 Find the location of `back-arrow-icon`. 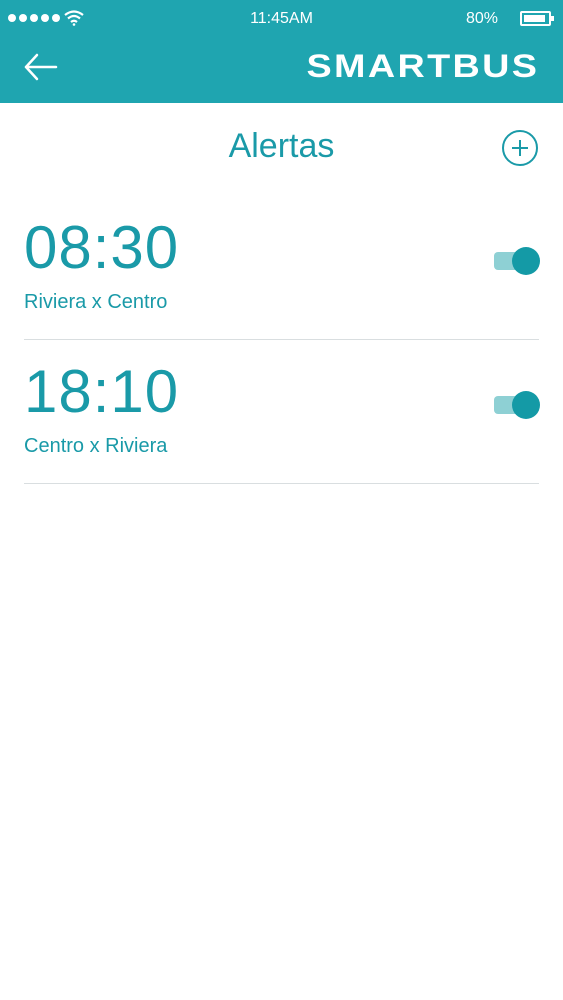

back-arrow-icon is located at coordinates (41, 67).